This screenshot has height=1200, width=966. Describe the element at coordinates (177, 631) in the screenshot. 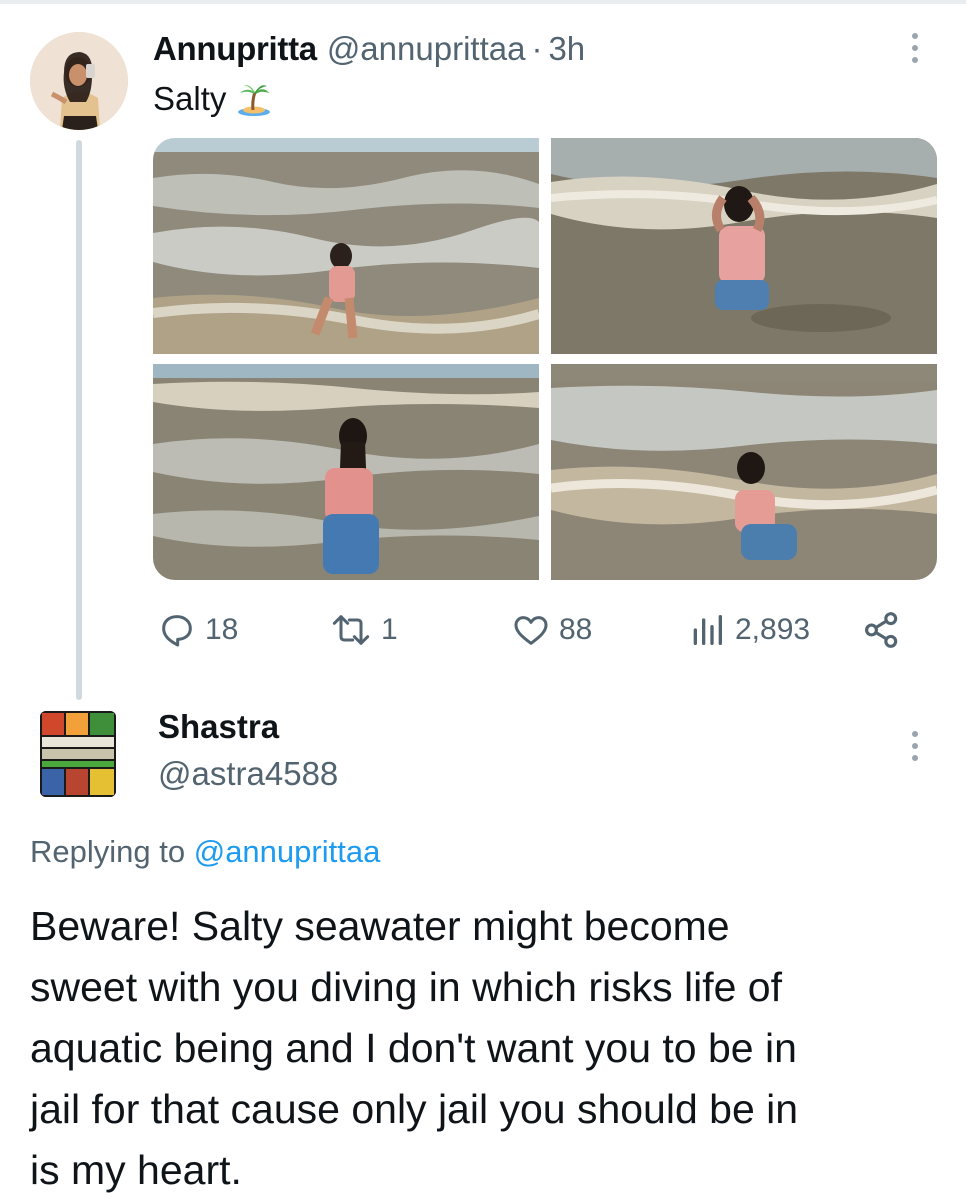

I see `reply-icon` at that location.